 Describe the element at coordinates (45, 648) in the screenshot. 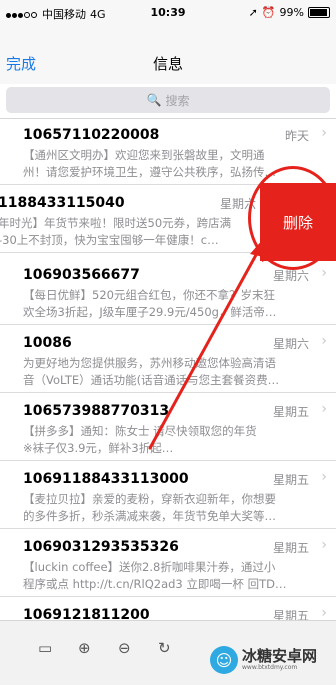

I see `layout-icon: ▭` at that location.